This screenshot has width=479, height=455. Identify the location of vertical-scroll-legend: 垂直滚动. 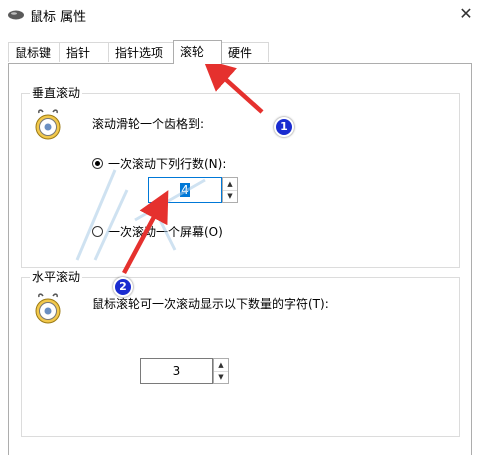
(56, 93).